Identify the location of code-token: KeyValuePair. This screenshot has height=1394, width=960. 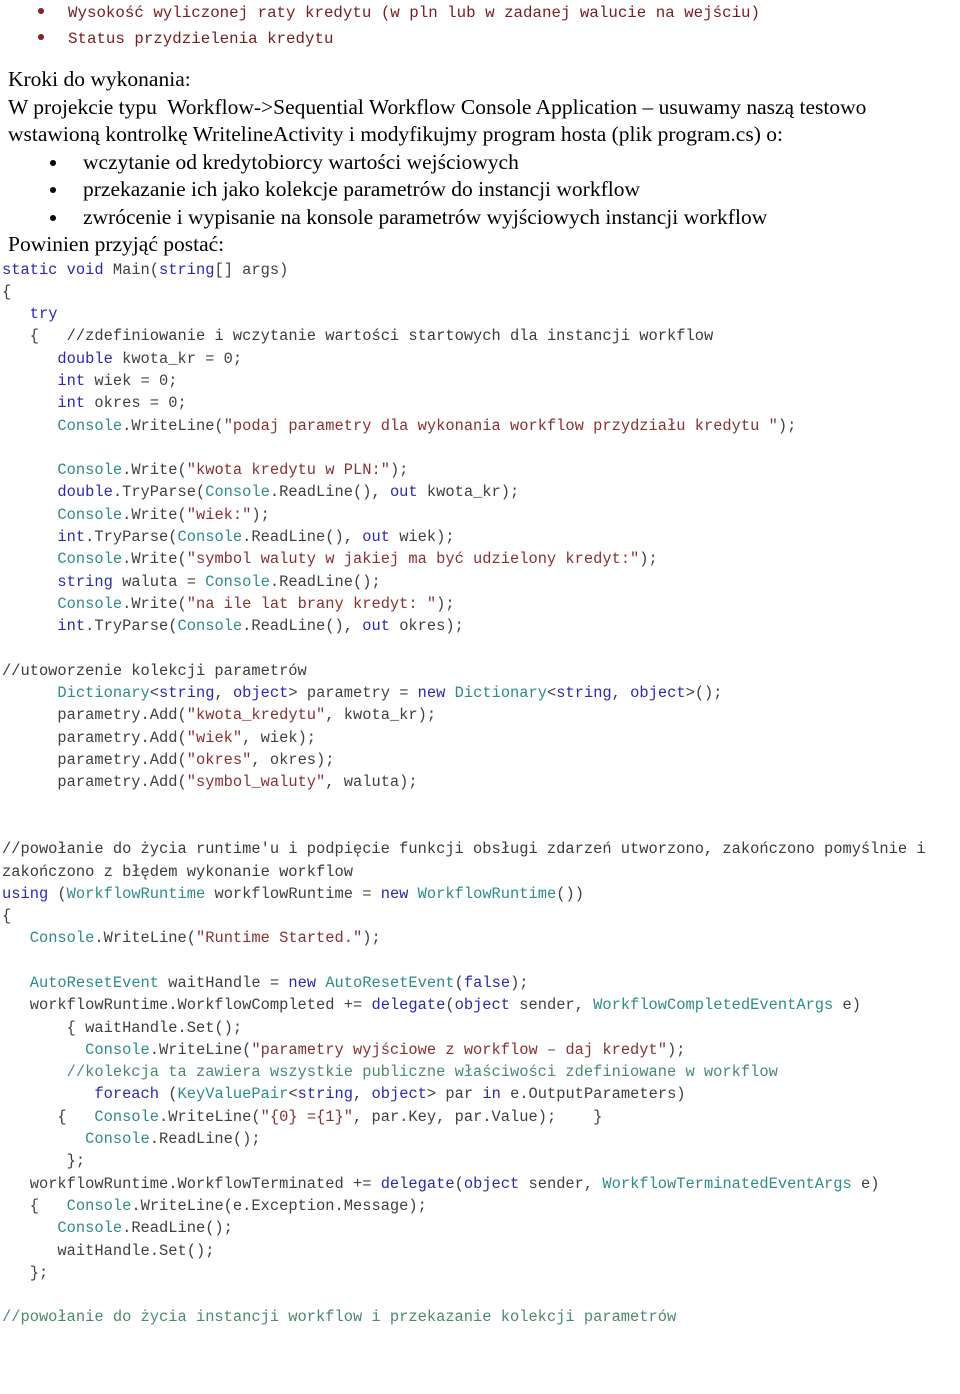
(233, 1094).